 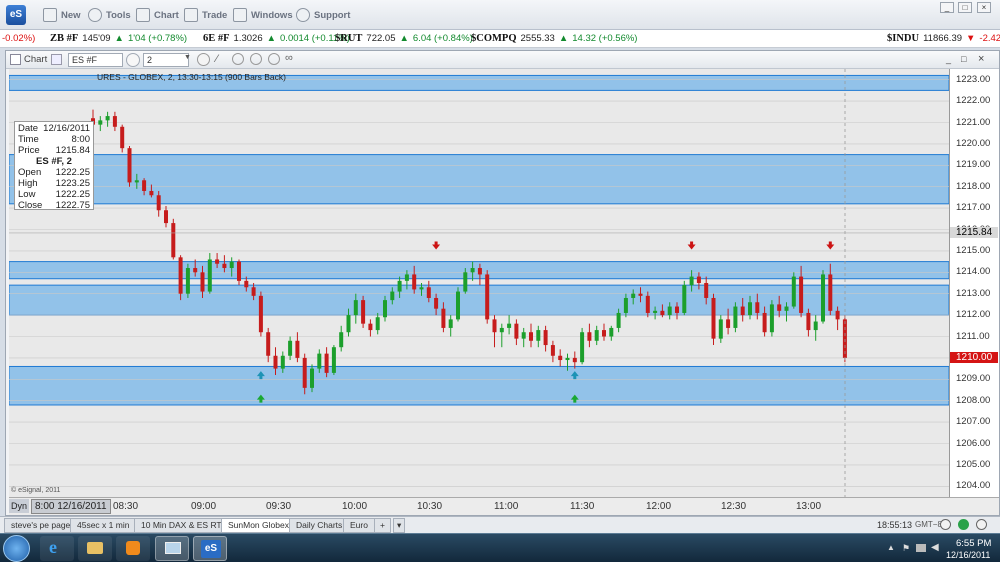 I want to click on windows-button: Windows, so click(x=263, y=15).